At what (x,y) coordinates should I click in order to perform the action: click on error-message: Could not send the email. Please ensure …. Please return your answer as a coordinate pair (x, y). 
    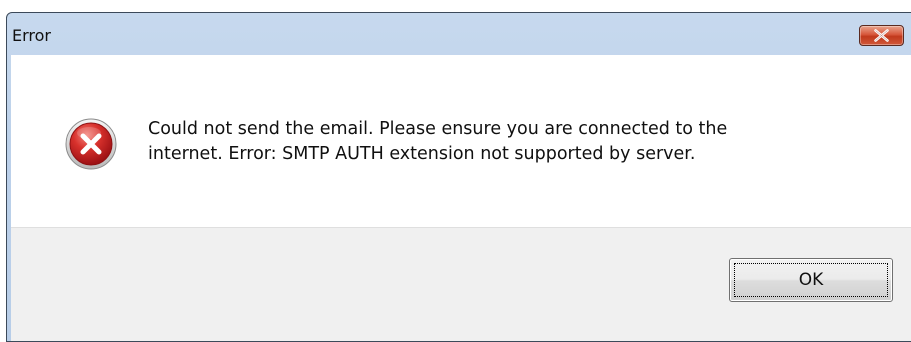
    Looking at the image, I should click on (438, 141).